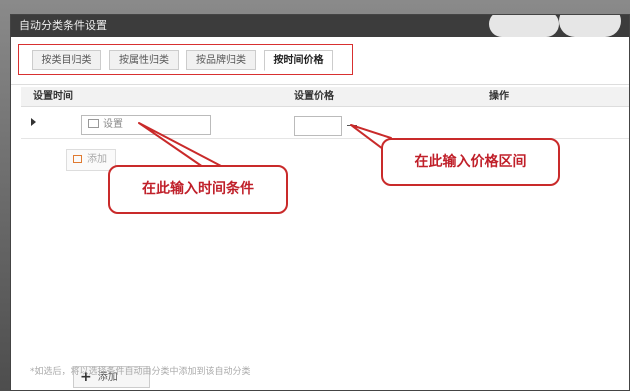  Describe the element at coordinates (590, 26) in the screenshot. I see `blurred-close-button` at that location.